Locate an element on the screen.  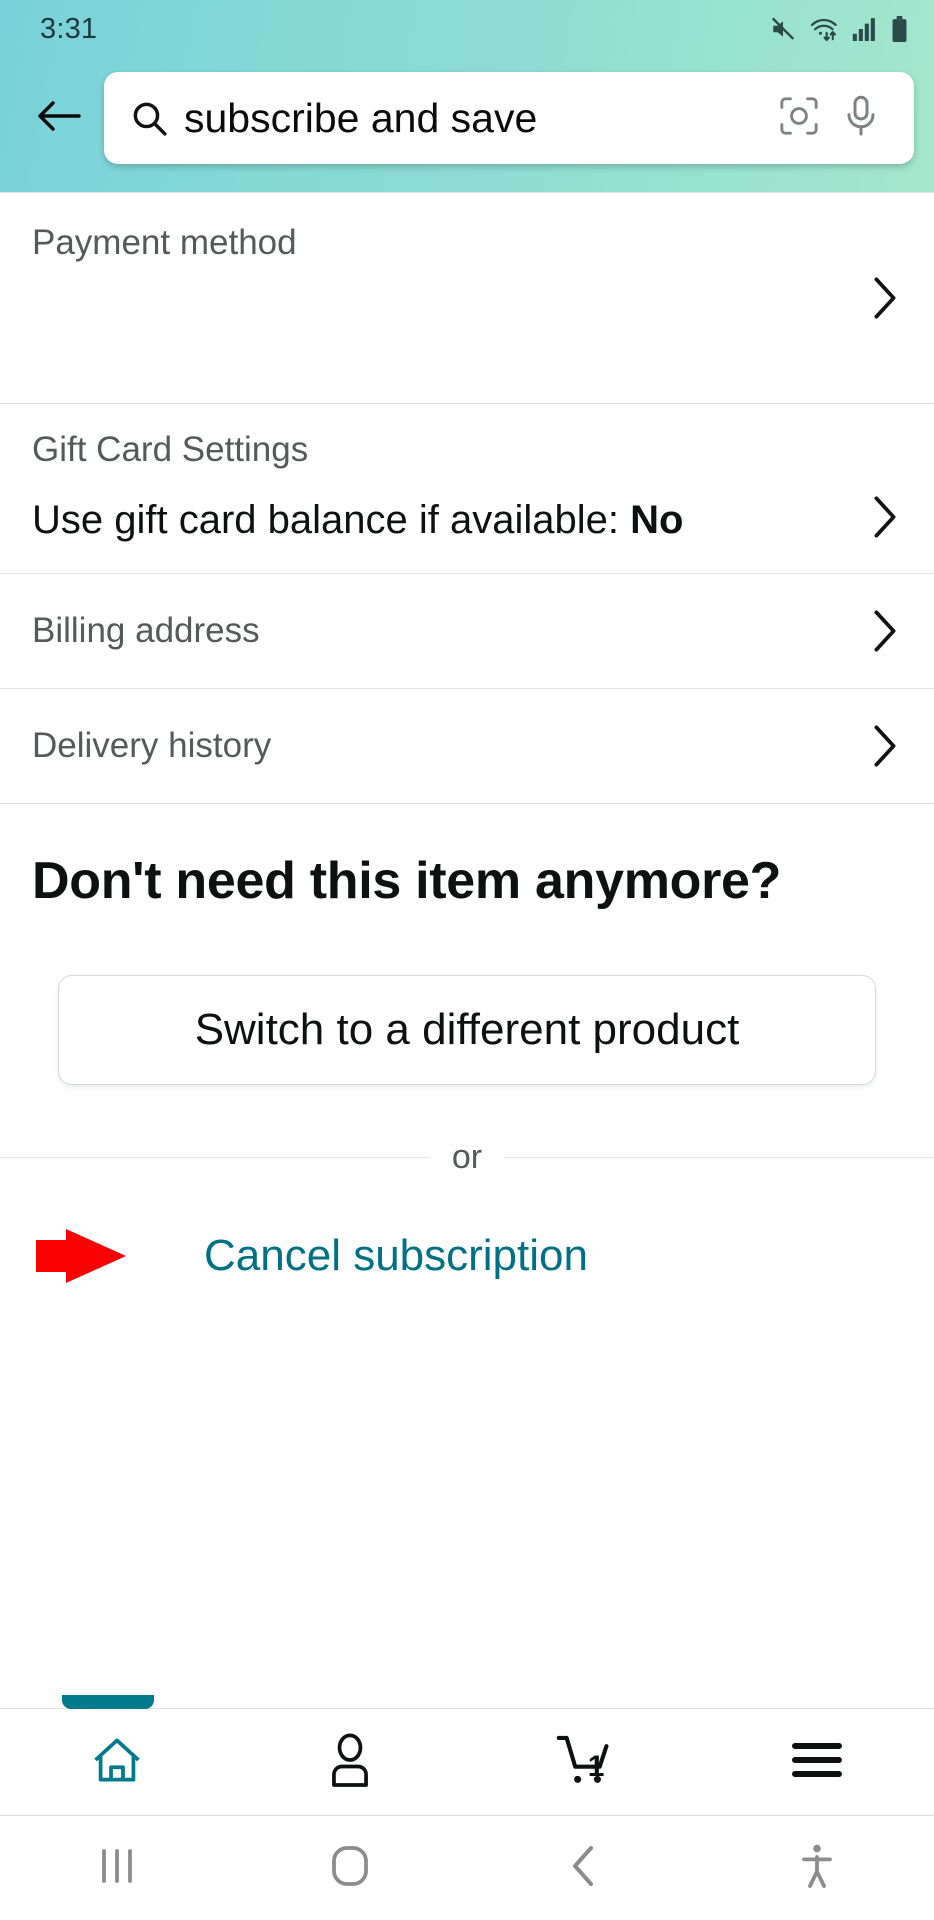
row-billing-address-label: Billing address is located at coordinates (146, 630).